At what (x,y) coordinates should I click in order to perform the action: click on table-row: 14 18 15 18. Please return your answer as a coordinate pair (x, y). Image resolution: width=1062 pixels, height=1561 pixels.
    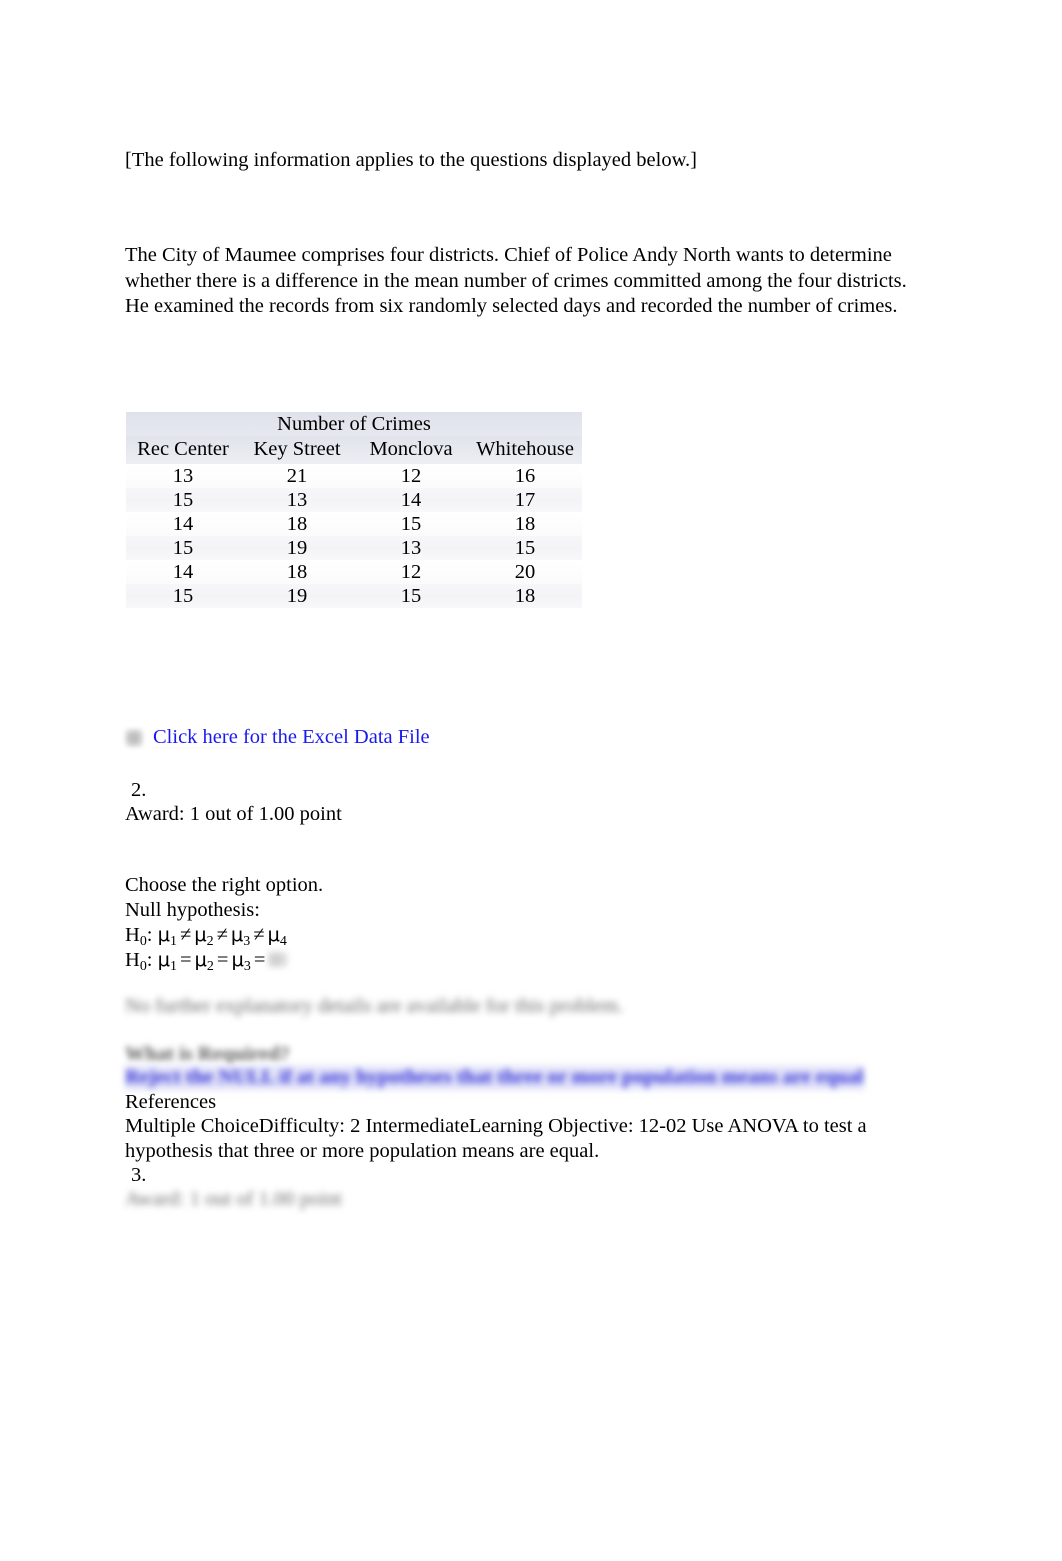
    Looking at the image, I should click on (354, 524).